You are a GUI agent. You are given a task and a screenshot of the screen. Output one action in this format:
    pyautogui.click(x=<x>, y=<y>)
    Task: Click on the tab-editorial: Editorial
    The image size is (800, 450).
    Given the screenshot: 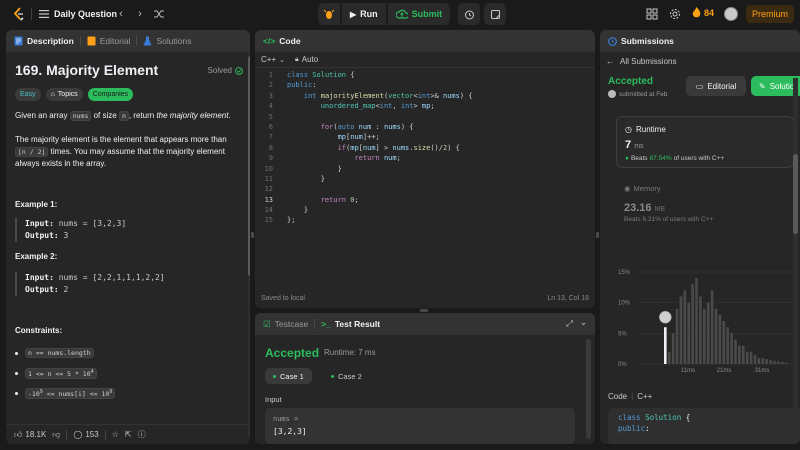 What is the action you would take?
    pyautogui.click(x=108, y=41)
    